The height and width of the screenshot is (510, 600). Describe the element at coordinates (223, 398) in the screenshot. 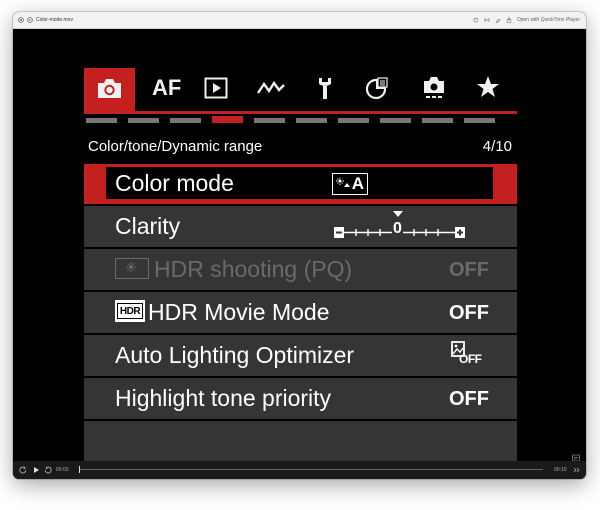

I see `menu-item-label: Highlight tone priority` at that location.